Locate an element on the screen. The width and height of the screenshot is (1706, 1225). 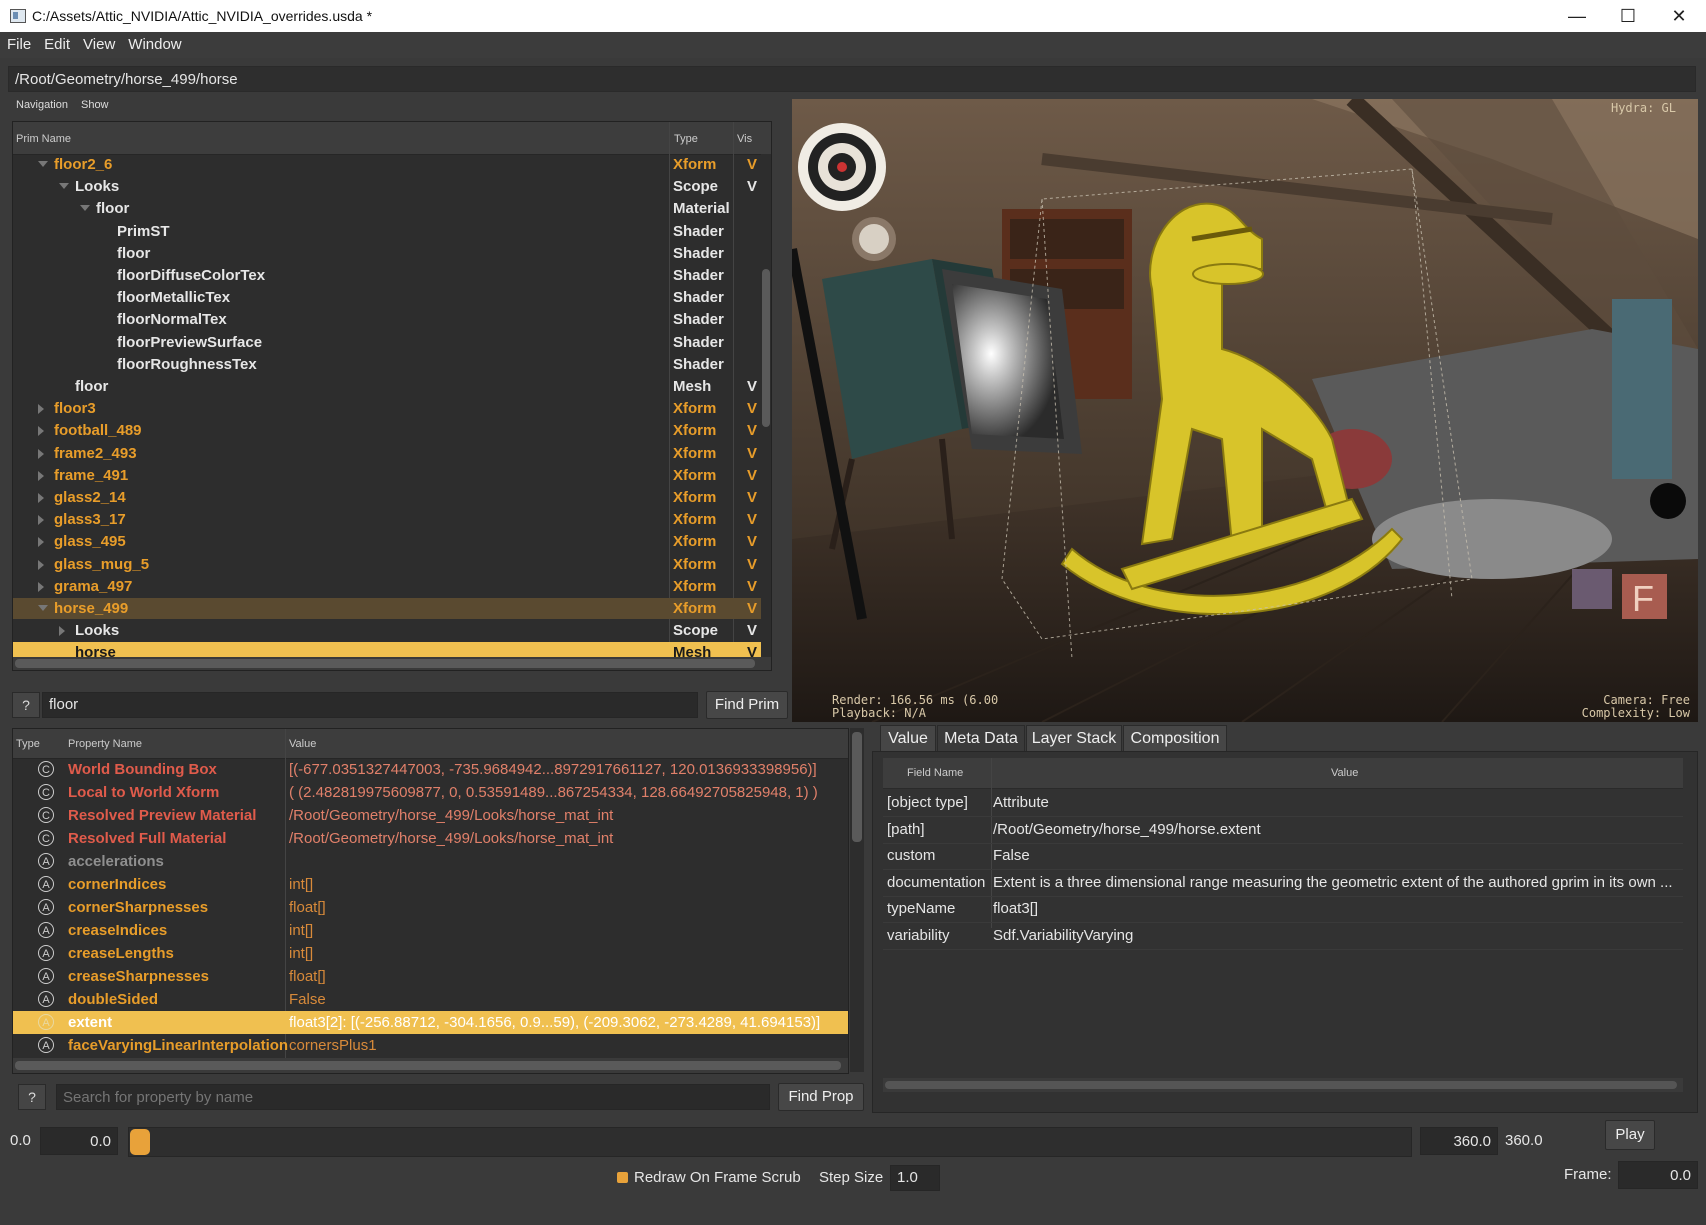
prim-row: frame2_493 Xform V is located at coordinates (392, 453).